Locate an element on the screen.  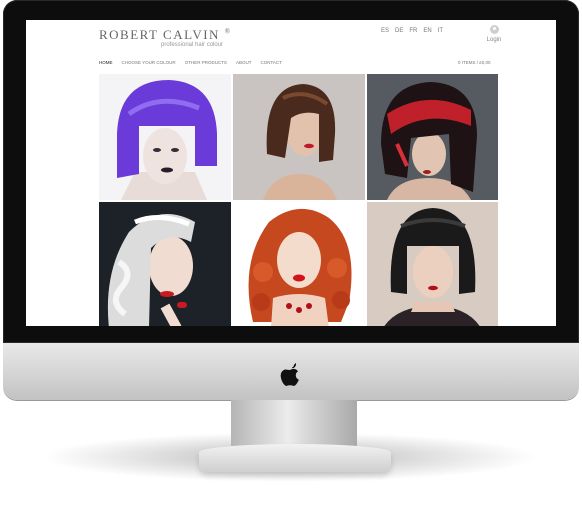
gallery-photo-copper is located at coordinates (299, 264).